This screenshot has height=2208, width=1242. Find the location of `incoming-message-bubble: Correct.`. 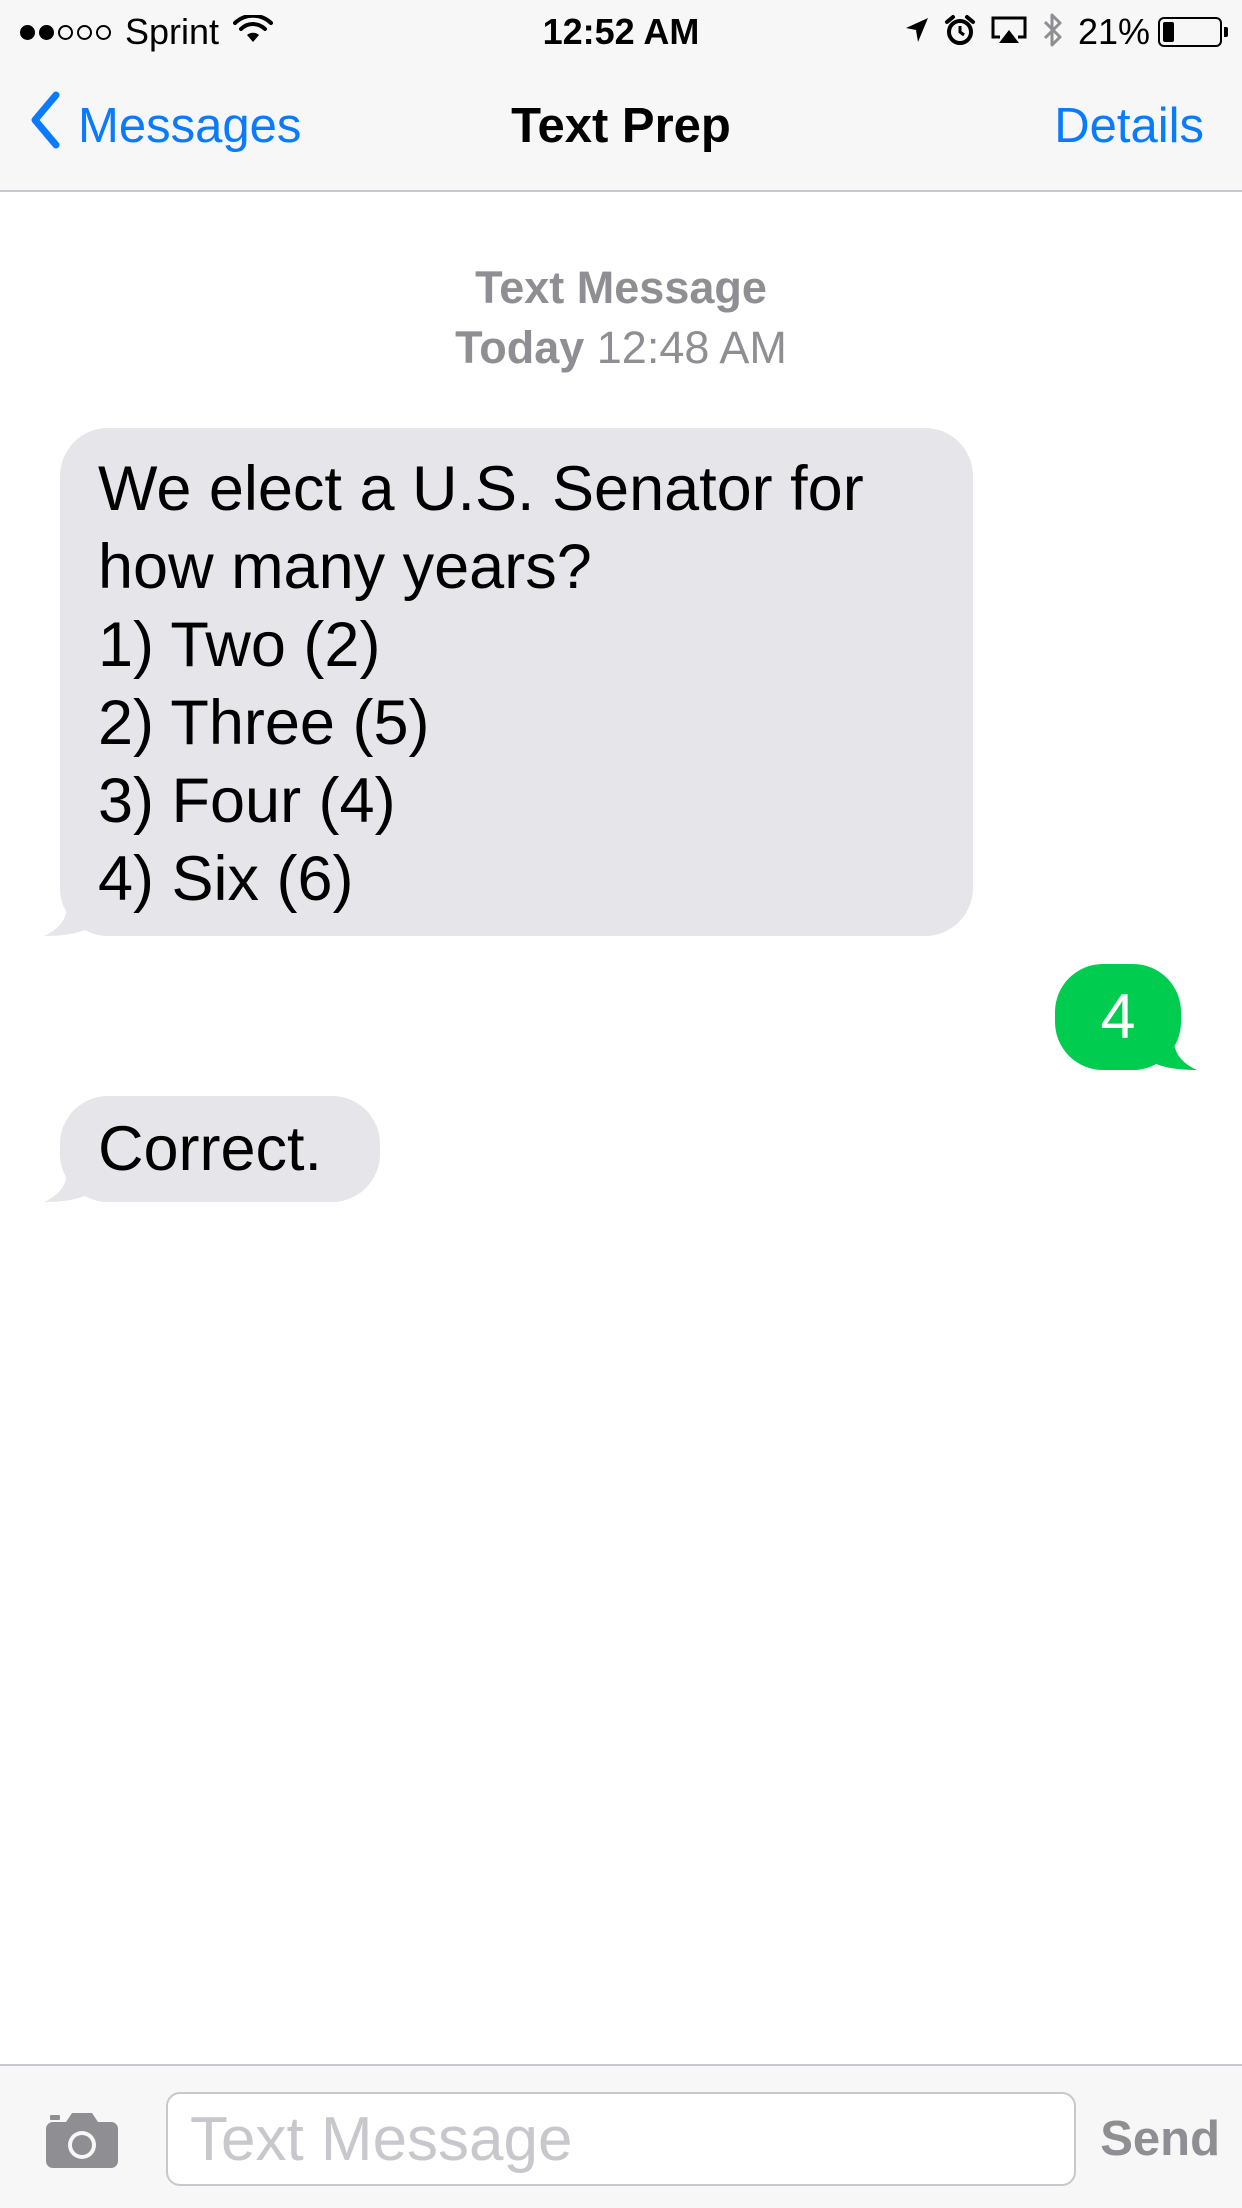

incoming-message-bubble: Correct. is located at coordinates (212, 1149).